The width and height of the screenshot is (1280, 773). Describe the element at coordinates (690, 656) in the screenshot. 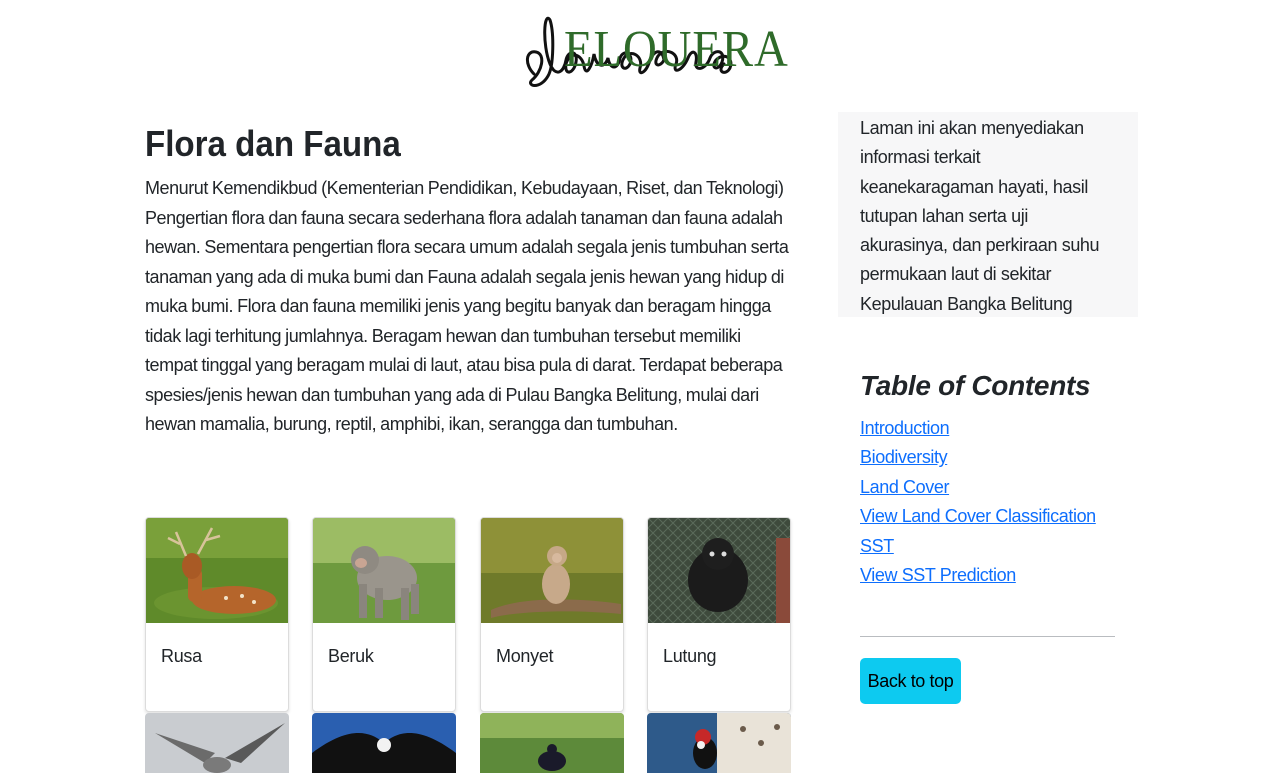

I see `card-title: Lutung` at that location.